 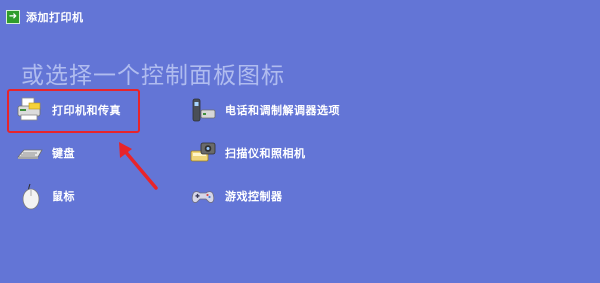 I want to click on phone-and-modem-item: 电话和调制解调器选项, so click(x=264, y=110).